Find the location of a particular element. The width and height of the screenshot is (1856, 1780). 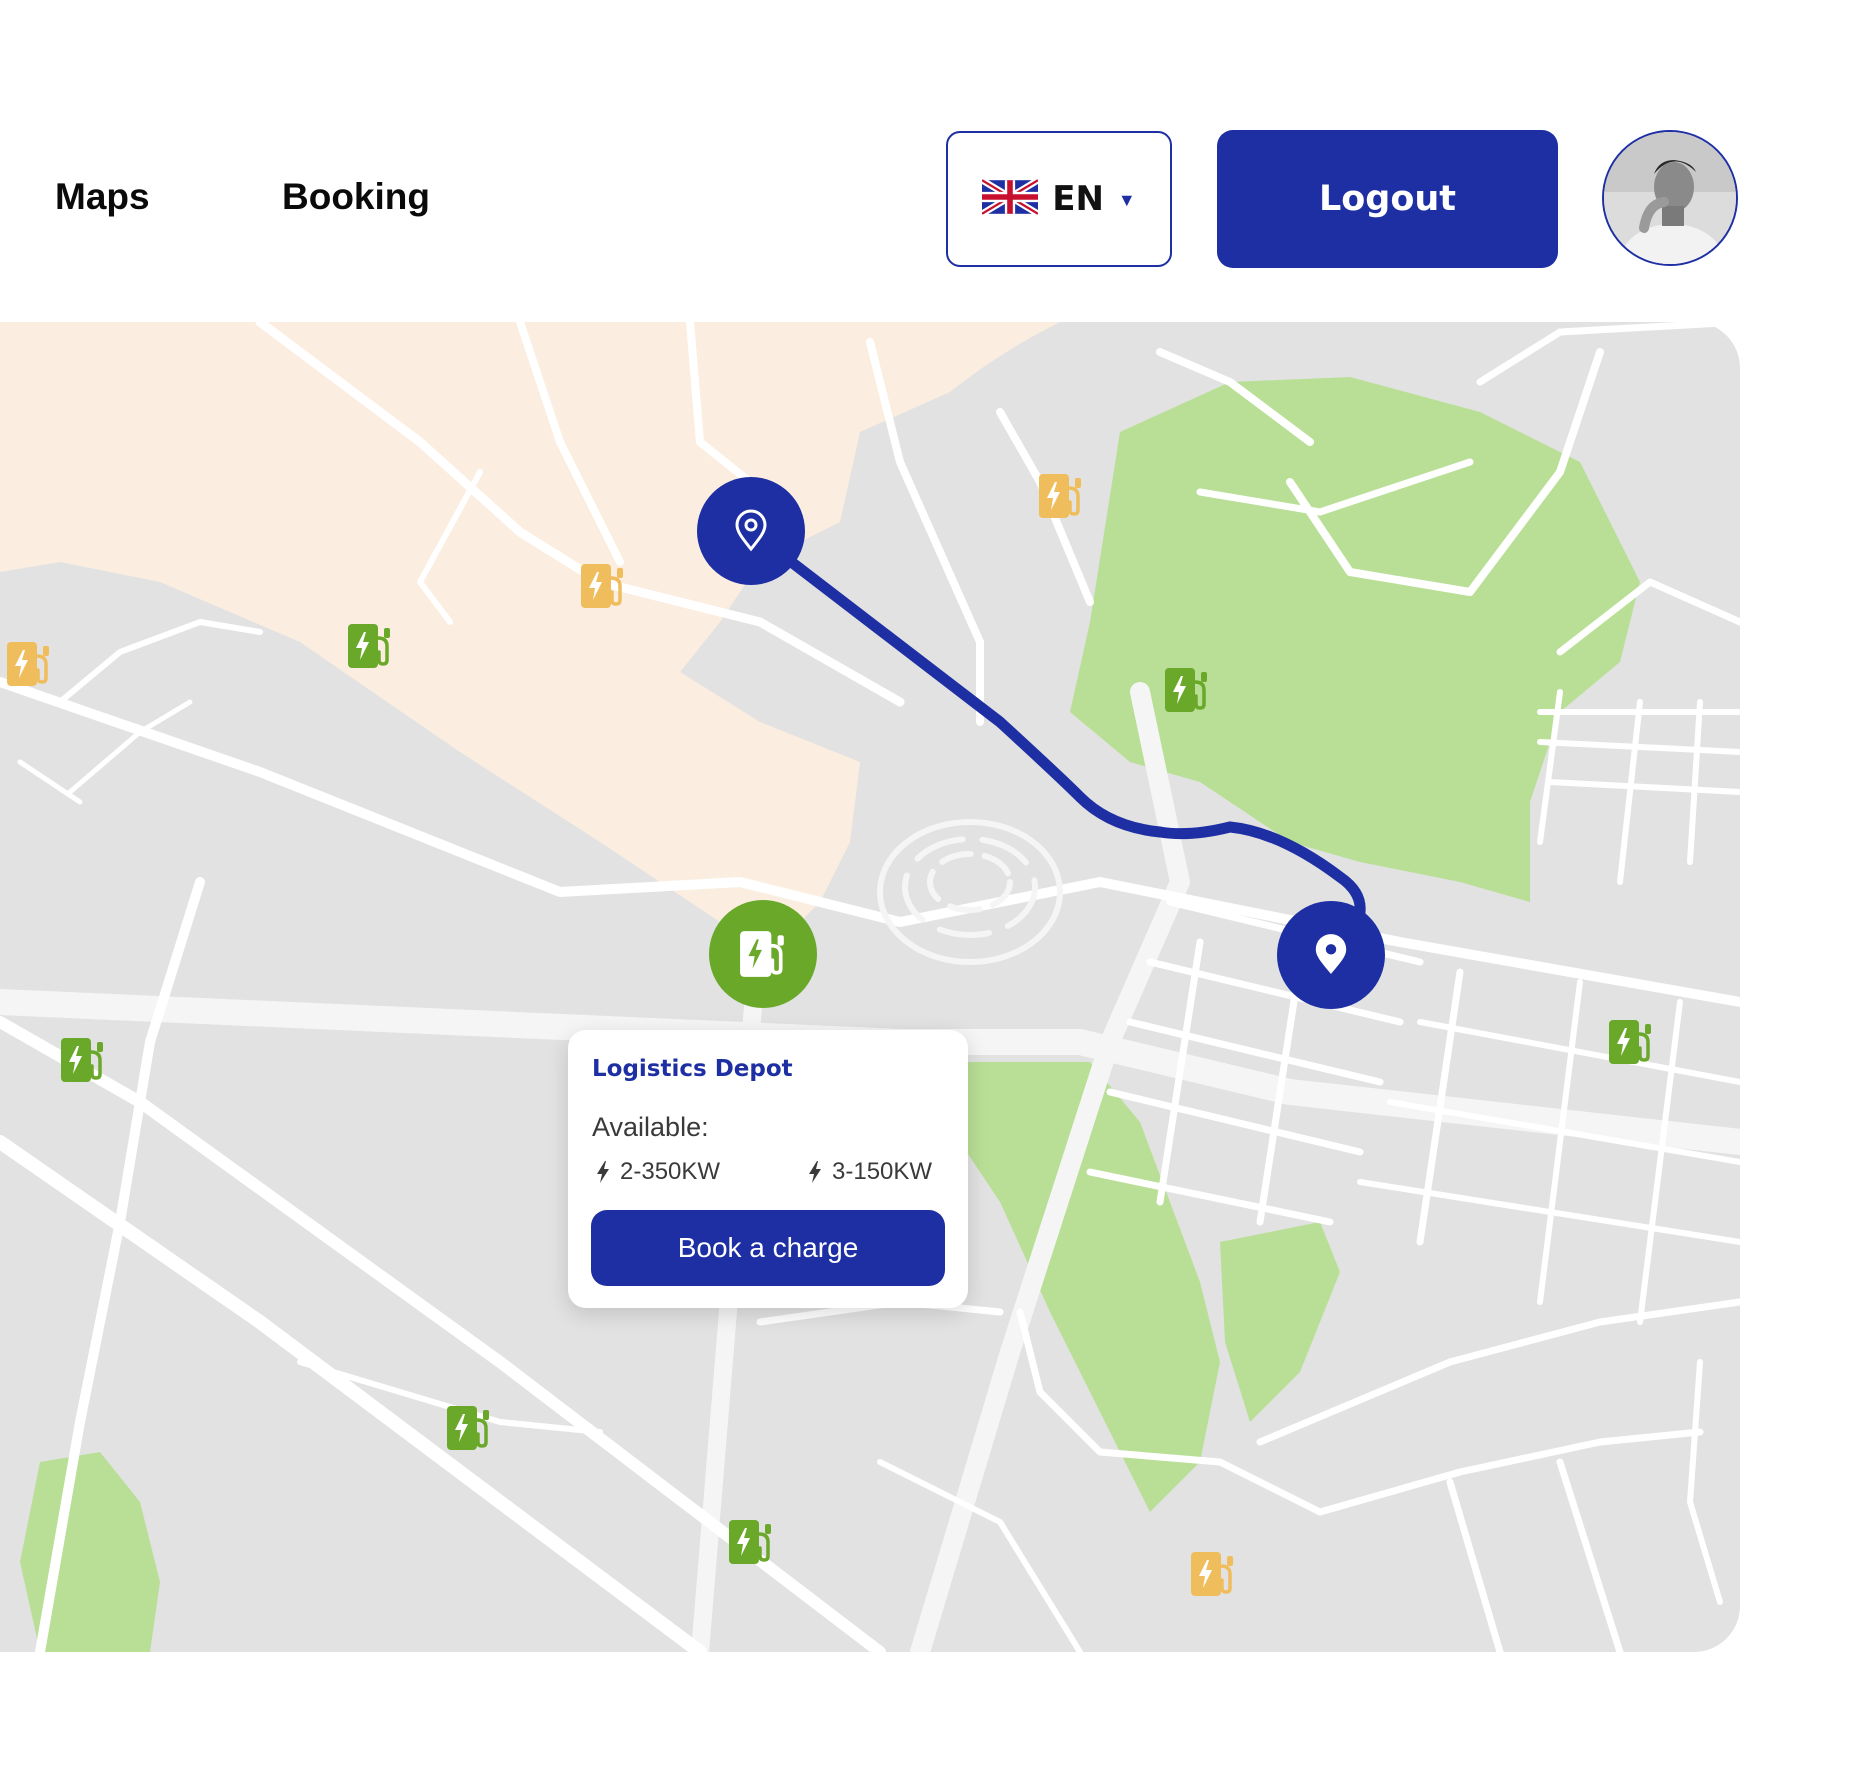

language-selector: EN ▼ is located at coordinates (1059, 199).